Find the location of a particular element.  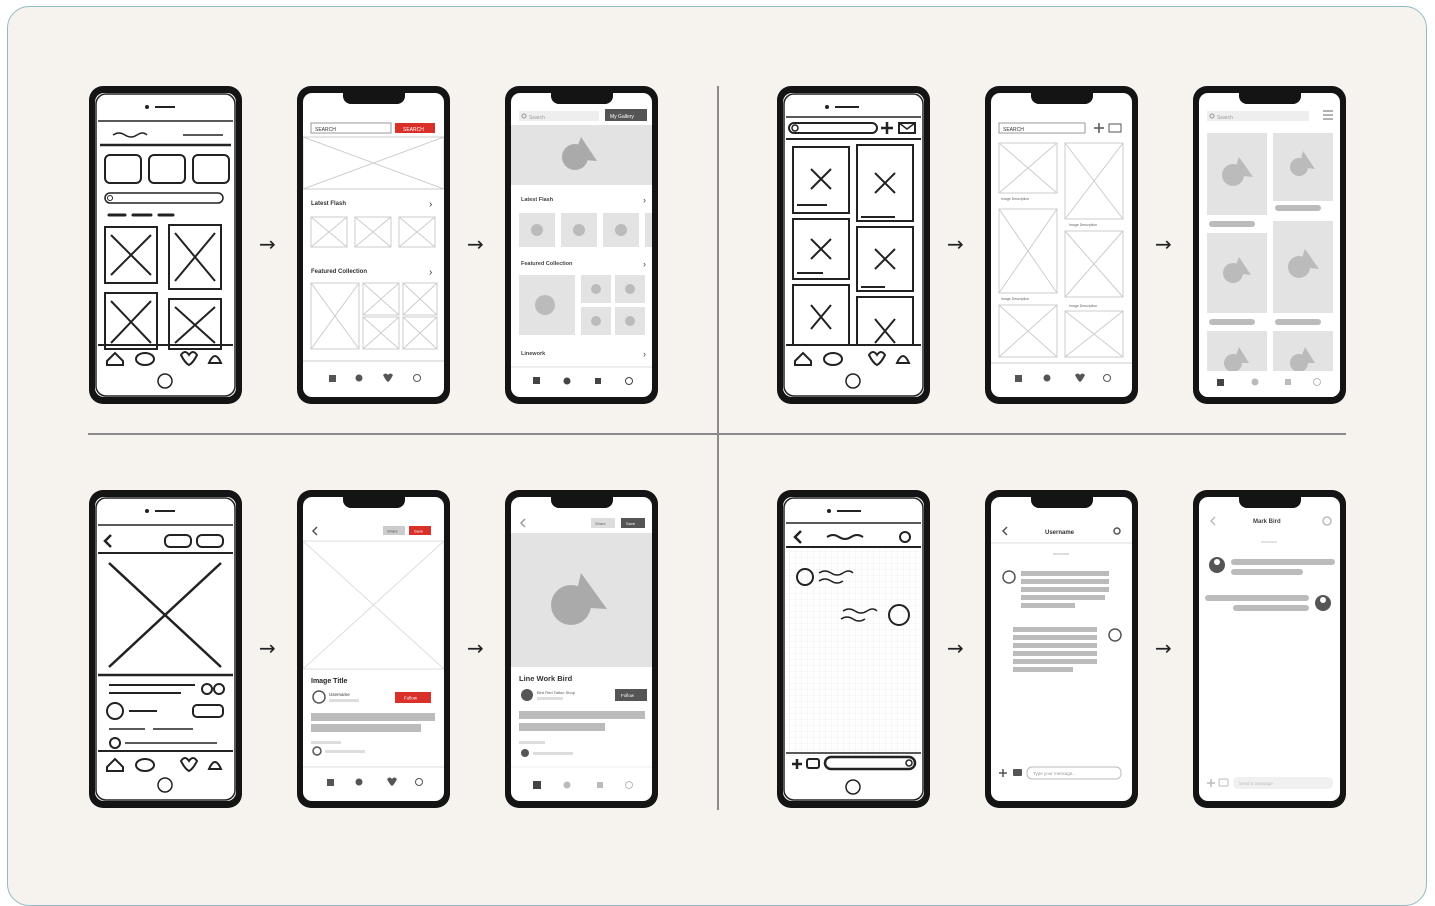

sketch-grid-phone is located at coordinates (853, 245).